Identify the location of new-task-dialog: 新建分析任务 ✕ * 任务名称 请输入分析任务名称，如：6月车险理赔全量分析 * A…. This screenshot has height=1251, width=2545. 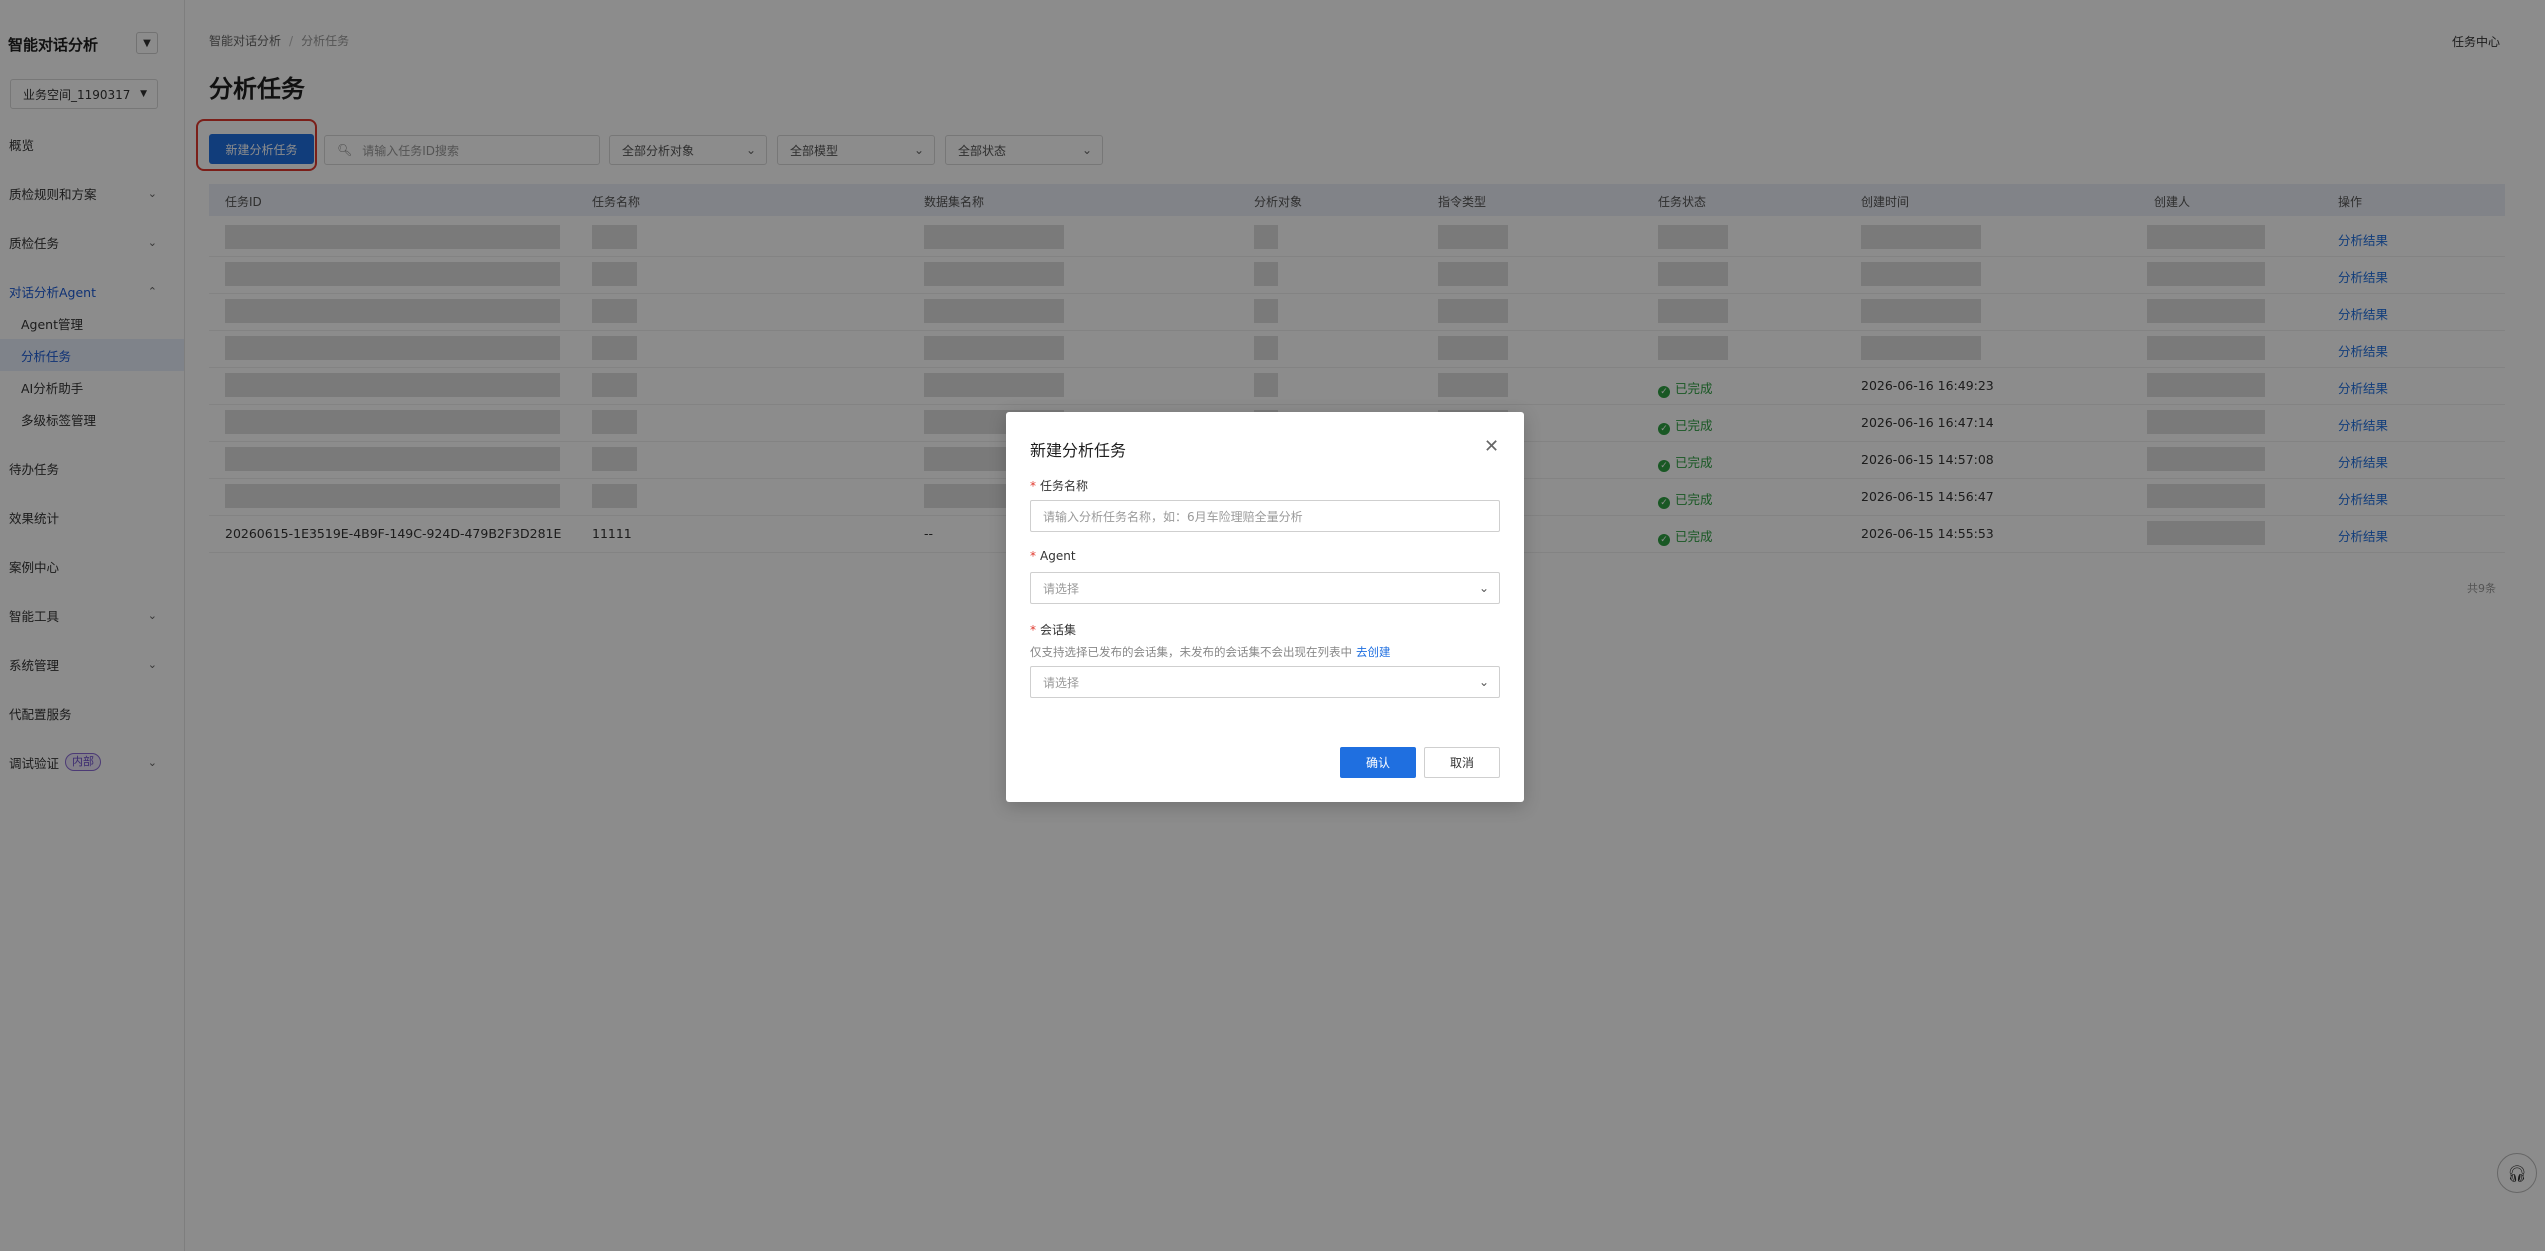
(1265, 607).